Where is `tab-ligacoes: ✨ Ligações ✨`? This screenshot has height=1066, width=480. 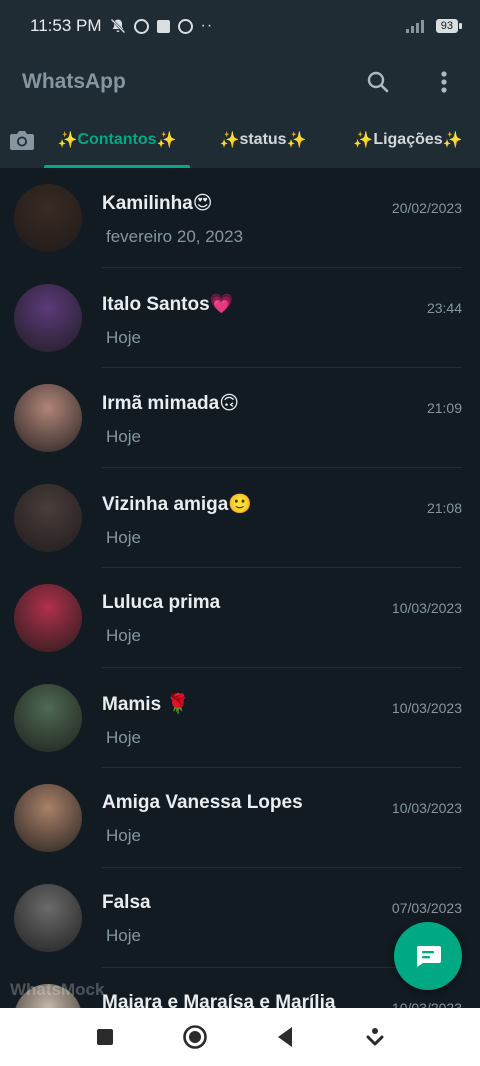 tab-ligacoes: ✨ Ligações ✨ is located at coordinates (408, 140).